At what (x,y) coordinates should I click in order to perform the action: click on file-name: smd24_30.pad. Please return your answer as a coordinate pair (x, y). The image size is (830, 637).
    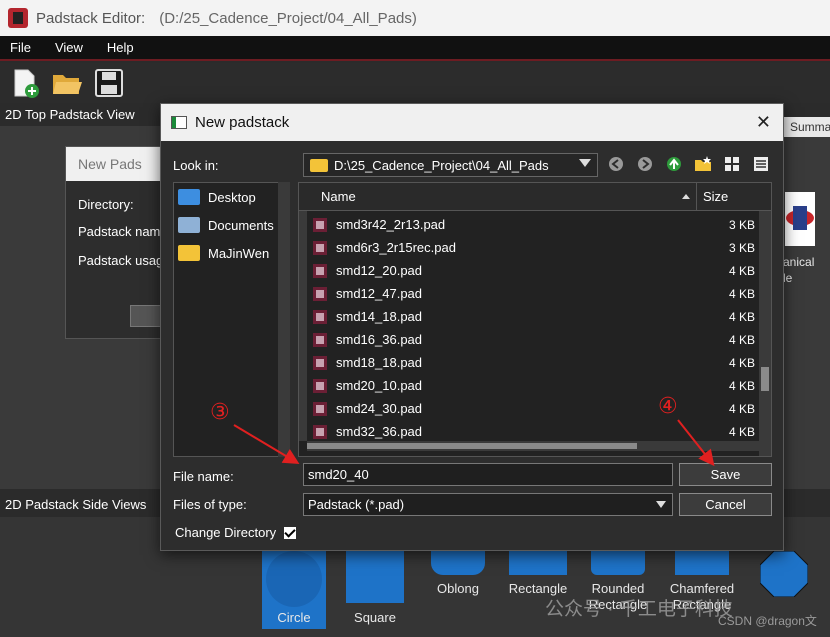
    Looking at the image, I should click on (379, 408).